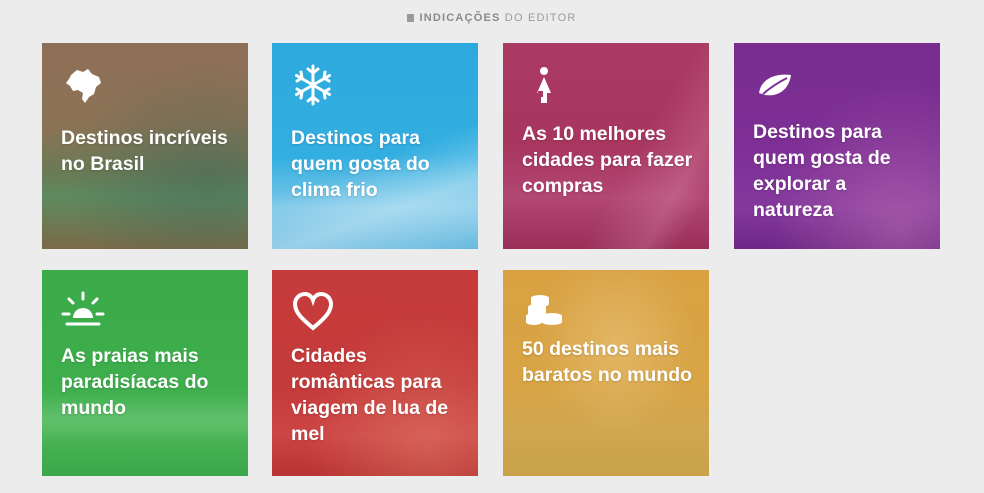 The width and height of the screenshot is (984, 493). I want to click on header-square-icon, so click(411, 18).